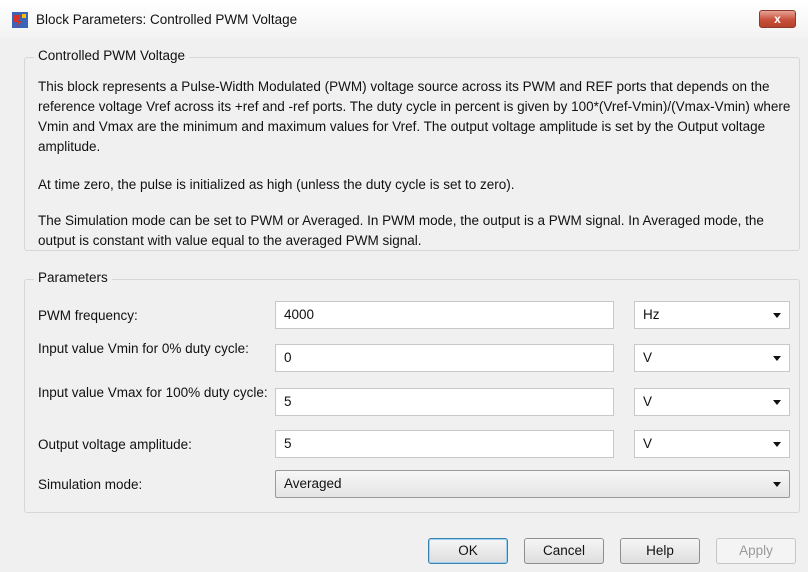 Image resolution: width=808 pixels, height=572 pixels. I want to click on vmax-unit: V, so click(648, 401).